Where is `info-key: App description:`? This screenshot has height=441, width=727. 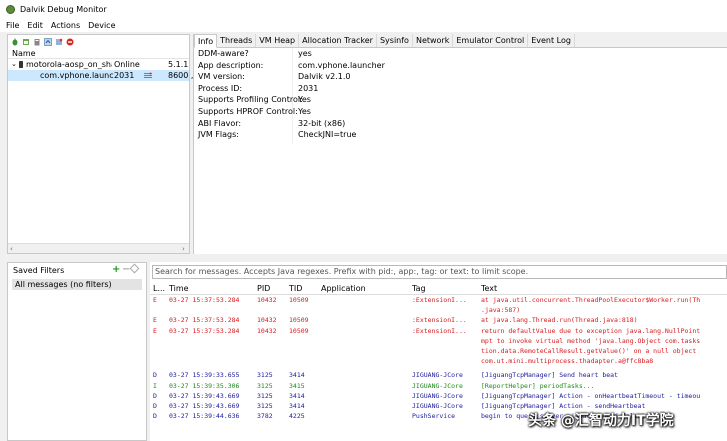 info-key: App description: is located at coordinates (231, 65).